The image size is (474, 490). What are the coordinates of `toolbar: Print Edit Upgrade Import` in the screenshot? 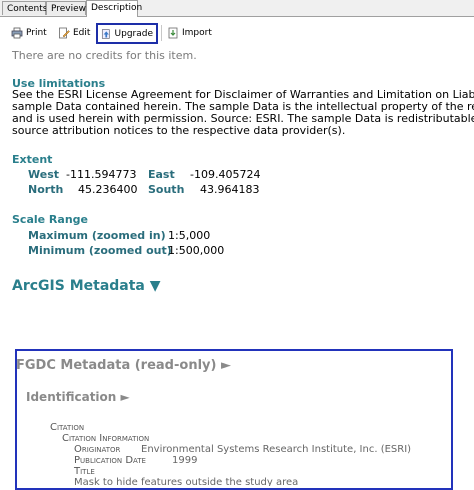 It's located at (237, 32).